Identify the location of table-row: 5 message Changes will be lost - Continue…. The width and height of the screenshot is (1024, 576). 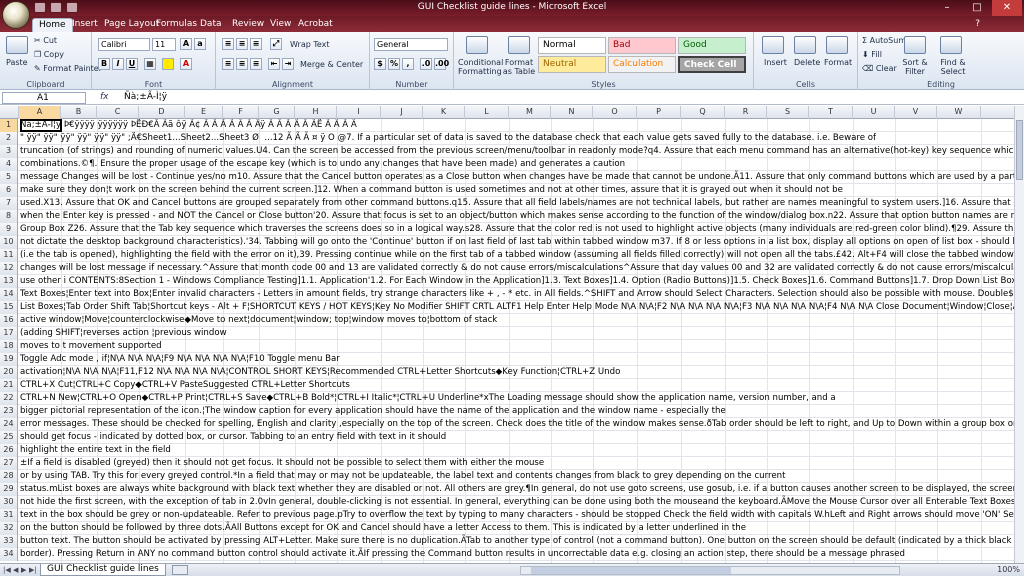
(512, 177).